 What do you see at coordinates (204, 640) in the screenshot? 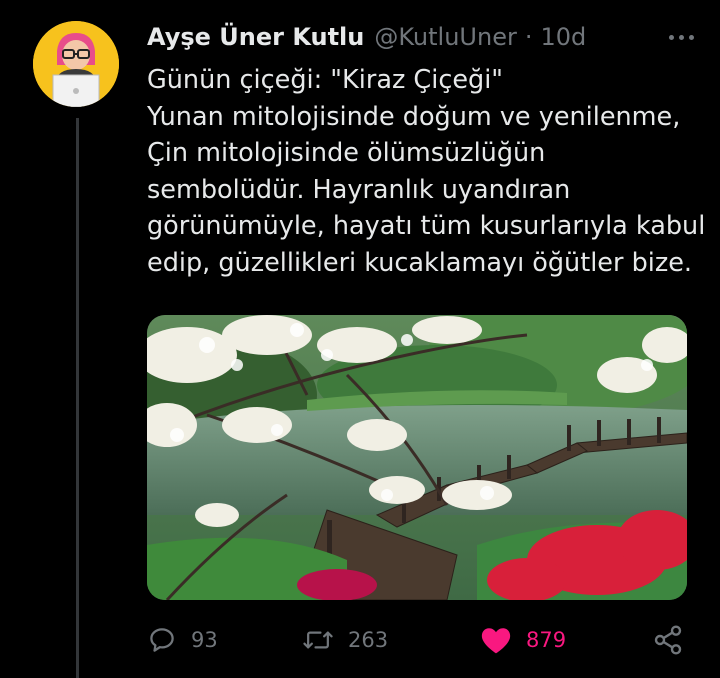
I see `reply-count: 93` at bounding box center [204, 640].